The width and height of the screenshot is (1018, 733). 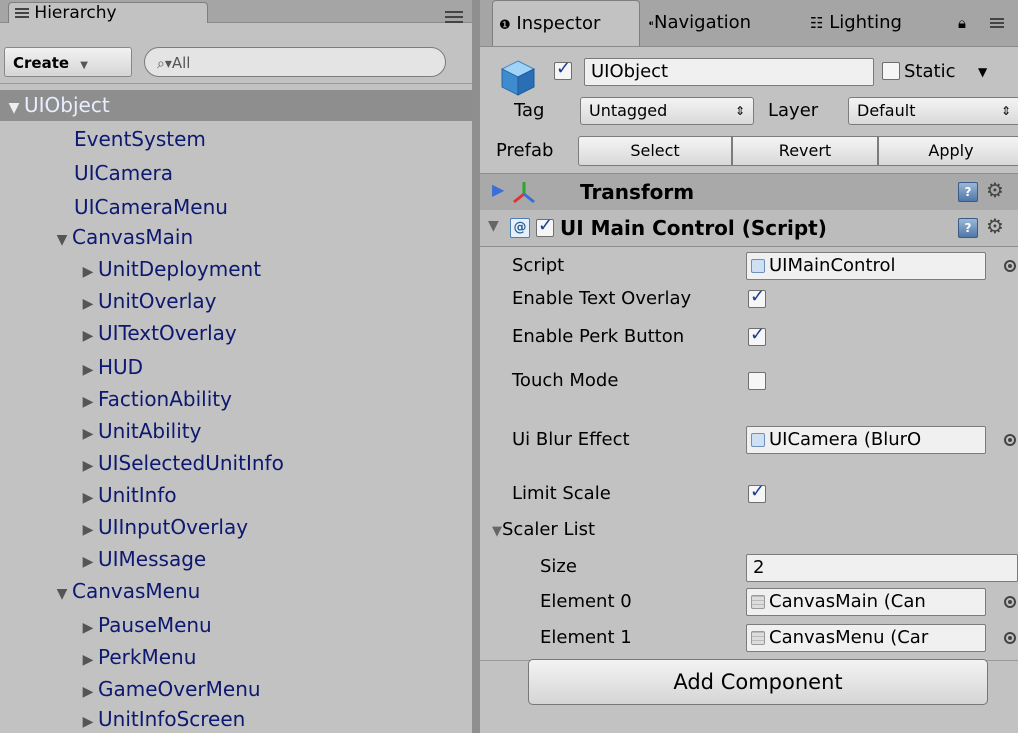 I want to click on tree-item-unitoverlay: ▶ UnitOverlay, so click(x=147, y=303).